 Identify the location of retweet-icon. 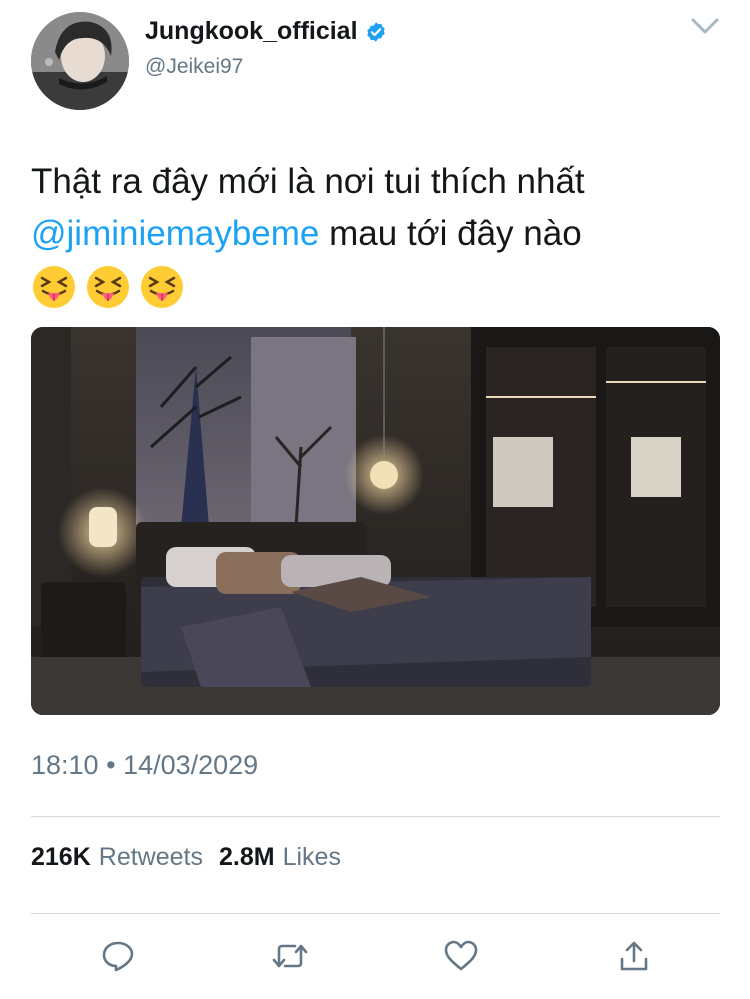
(290, 956).